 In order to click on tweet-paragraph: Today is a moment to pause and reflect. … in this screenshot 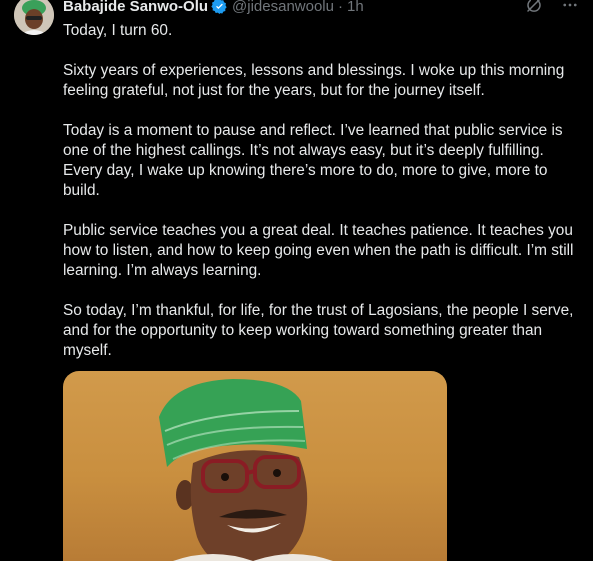, I will do `click(313, 160)`.